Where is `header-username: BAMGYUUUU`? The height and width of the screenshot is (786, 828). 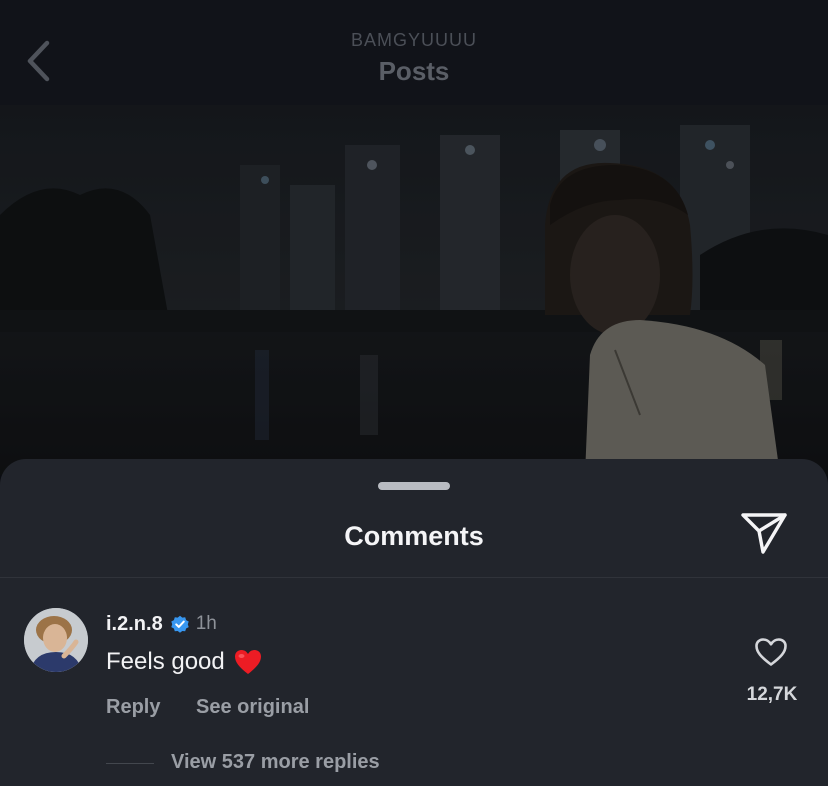 header-username: BAMGYUUUU is located at coordinates (413, 40).